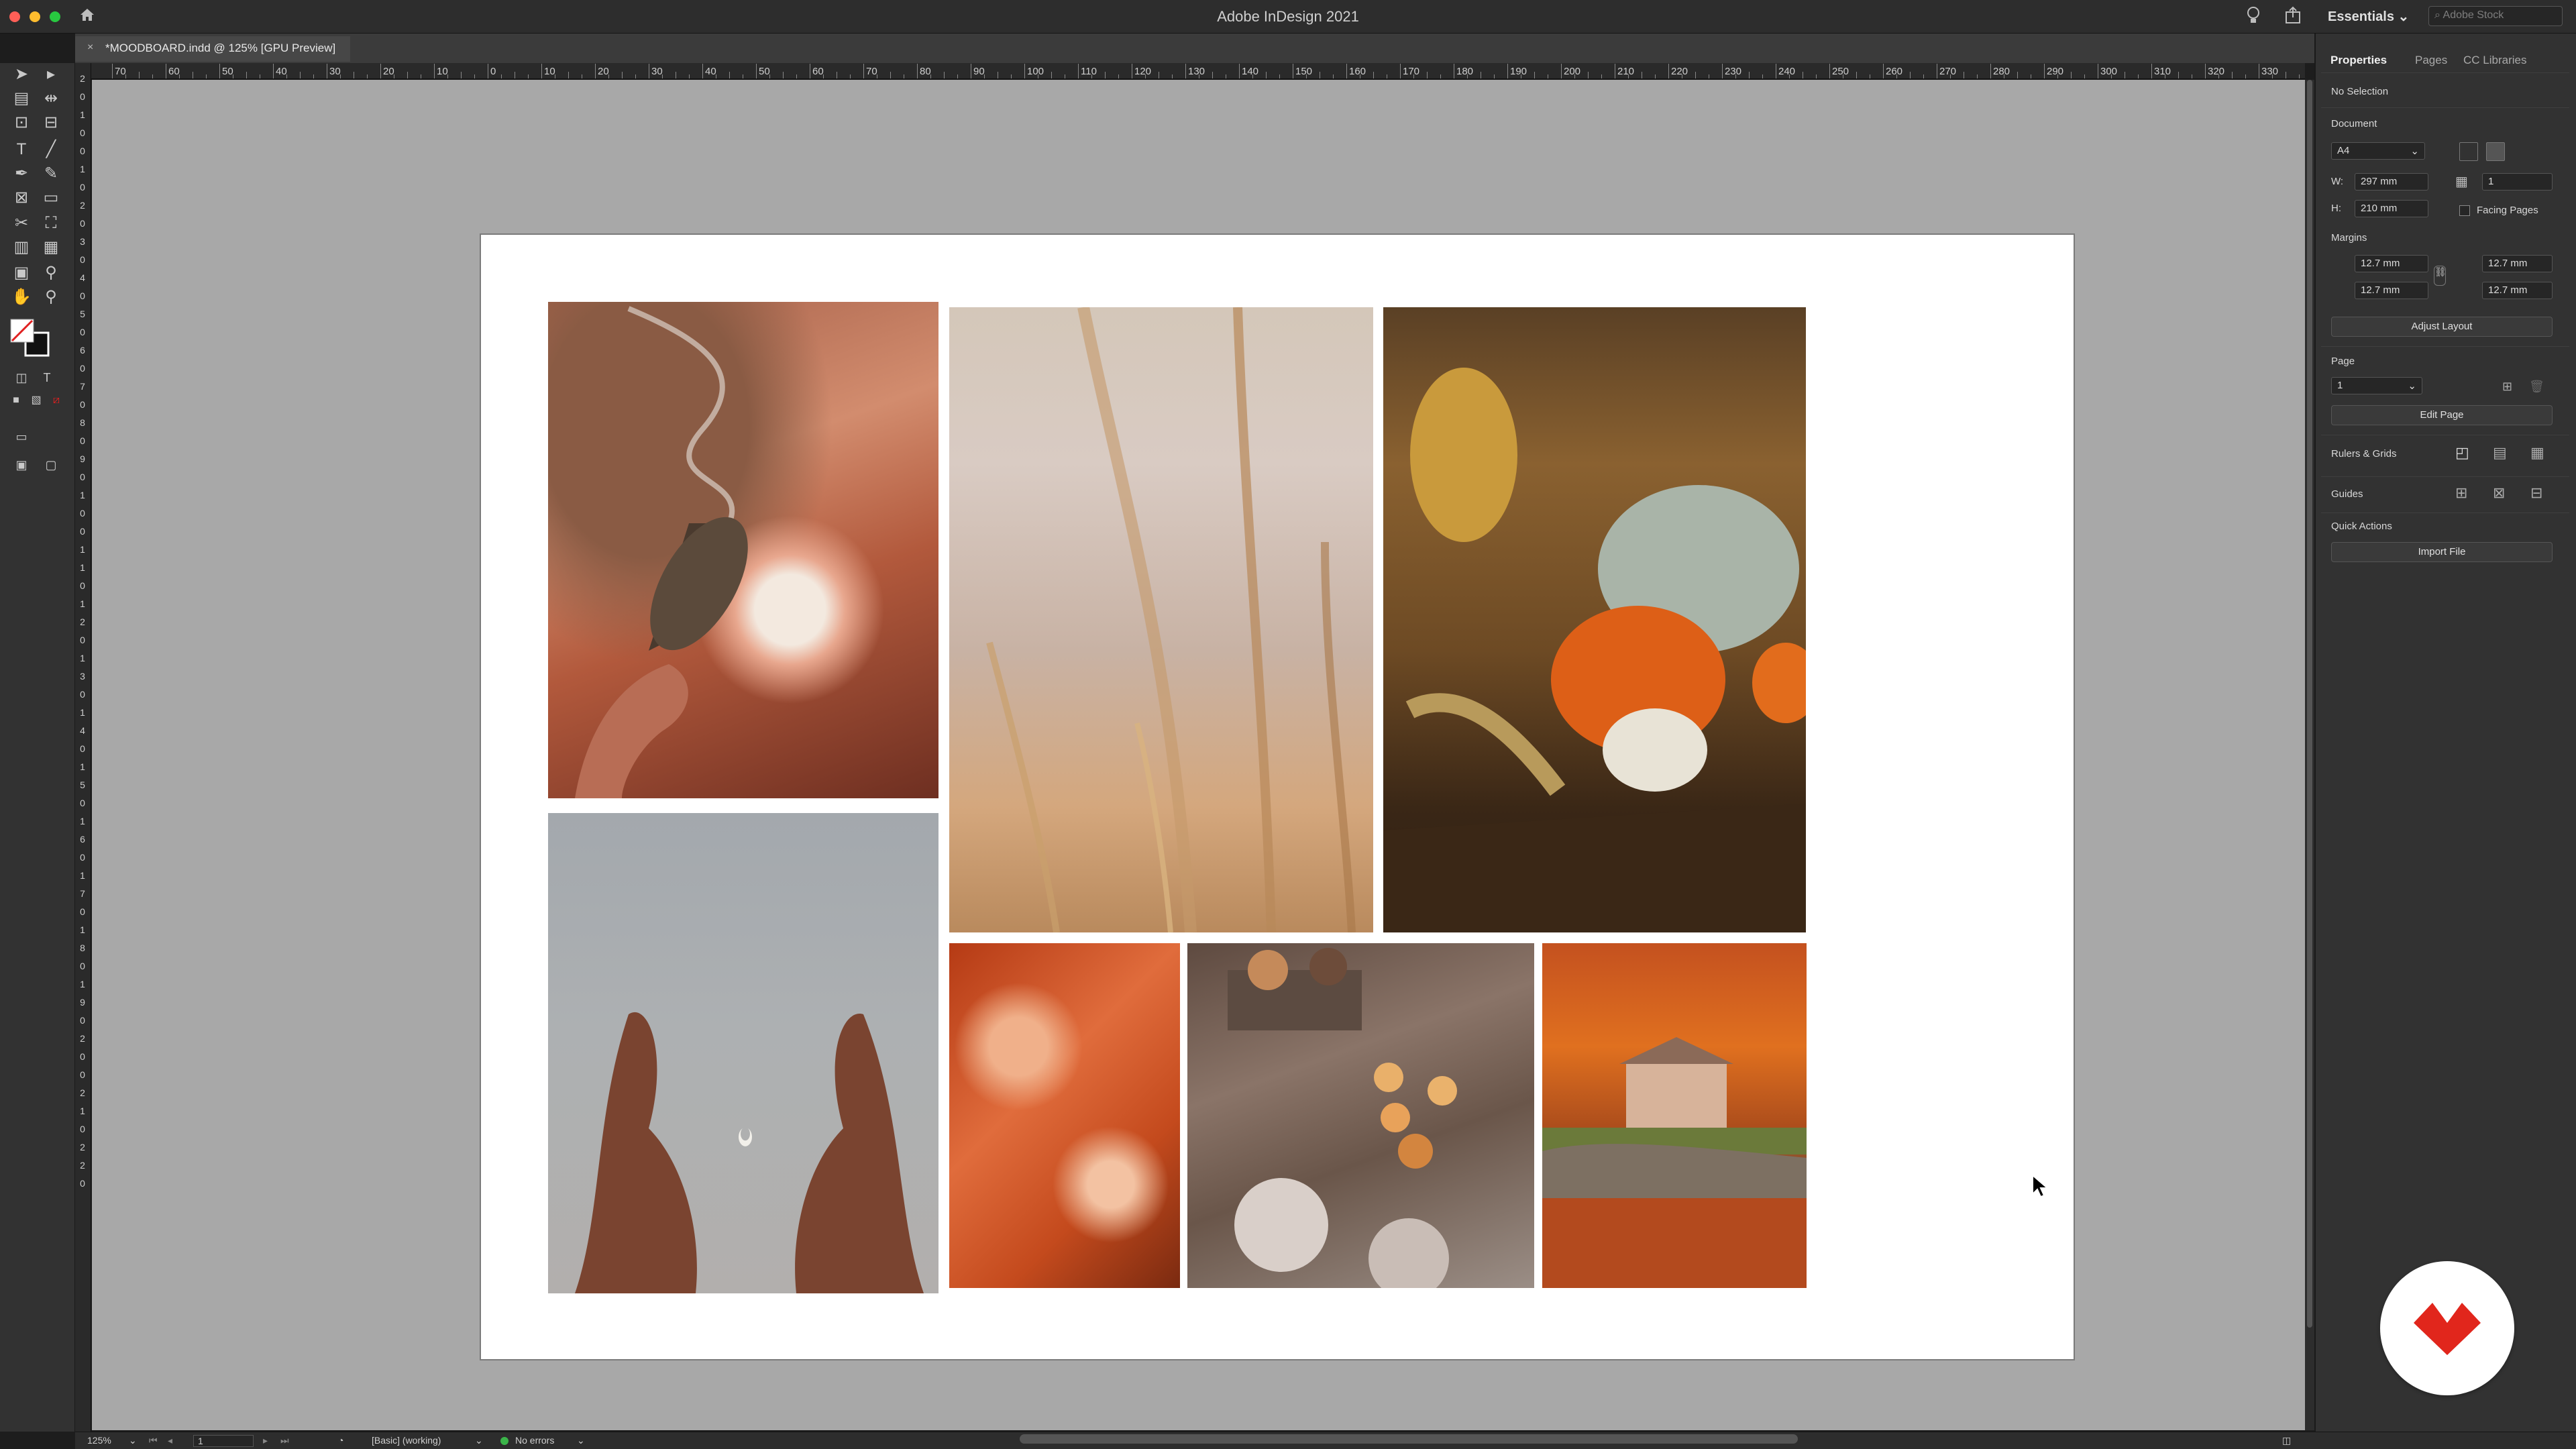  Describe the element at coordinates (2368, 16) in the screenshot. I see `workspace-switcher: Essentials ⌄` at that location.